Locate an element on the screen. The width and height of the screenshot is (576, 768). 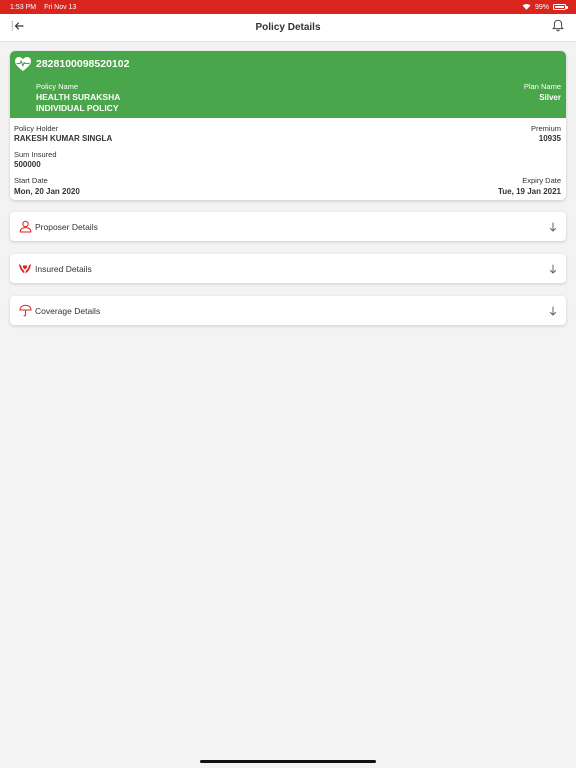
policy-holder-value: RAKESH KUMAR SINGLA is located at coordinates (63, 138).